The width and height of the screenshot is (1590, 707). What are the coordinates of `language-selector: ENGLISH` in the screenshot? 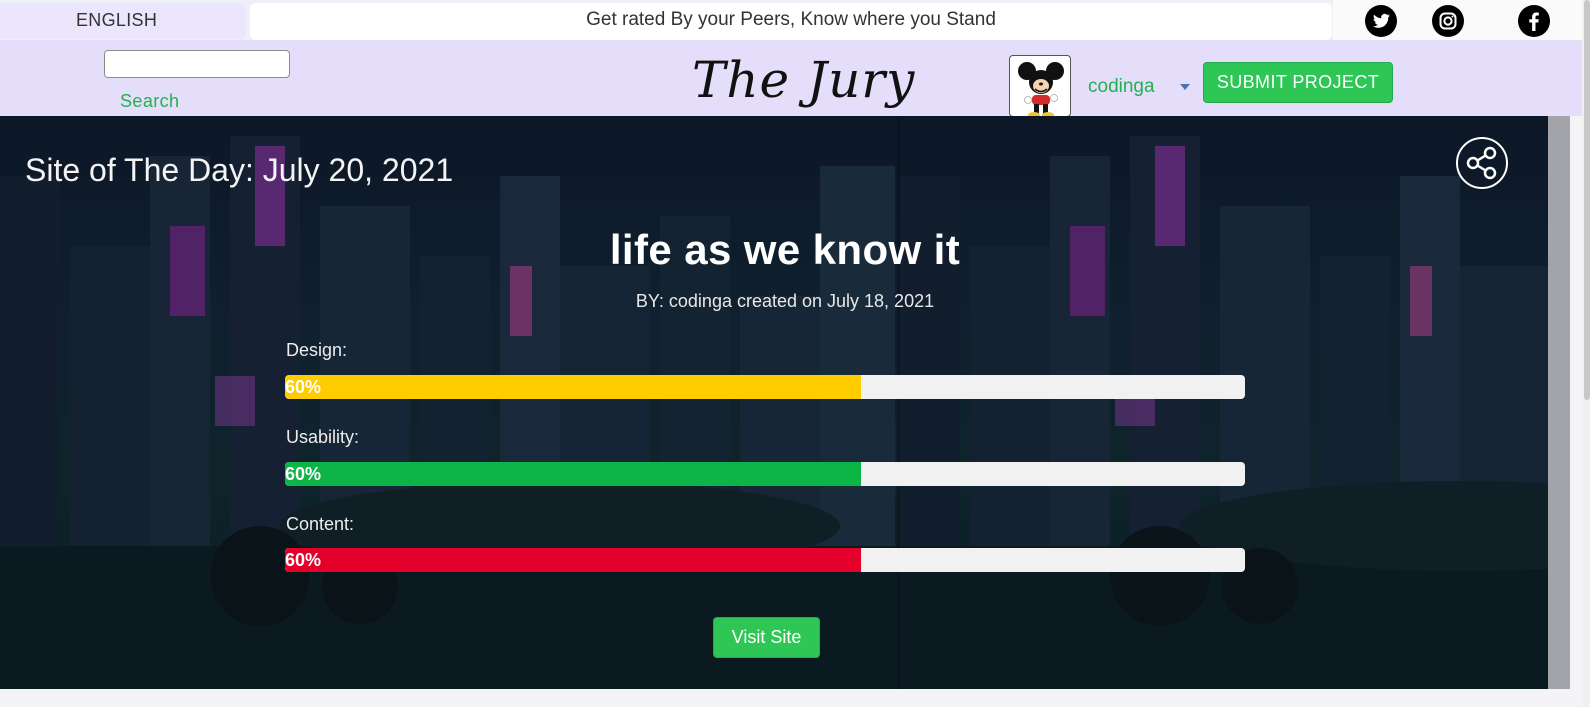 It's located at (123, 21).